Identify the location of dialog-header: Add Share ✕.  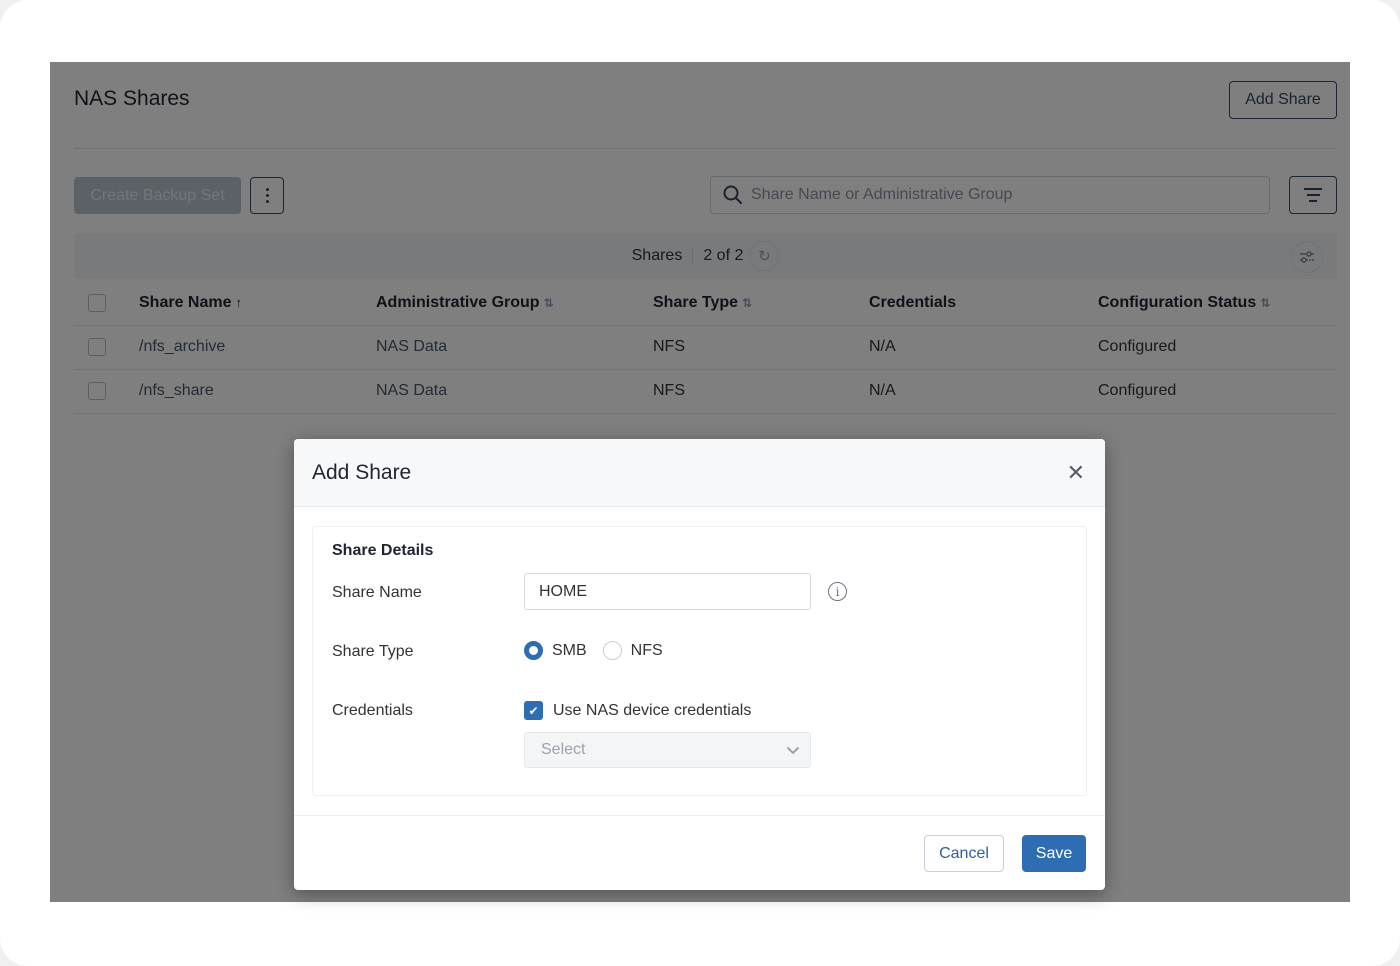
(699, 473).